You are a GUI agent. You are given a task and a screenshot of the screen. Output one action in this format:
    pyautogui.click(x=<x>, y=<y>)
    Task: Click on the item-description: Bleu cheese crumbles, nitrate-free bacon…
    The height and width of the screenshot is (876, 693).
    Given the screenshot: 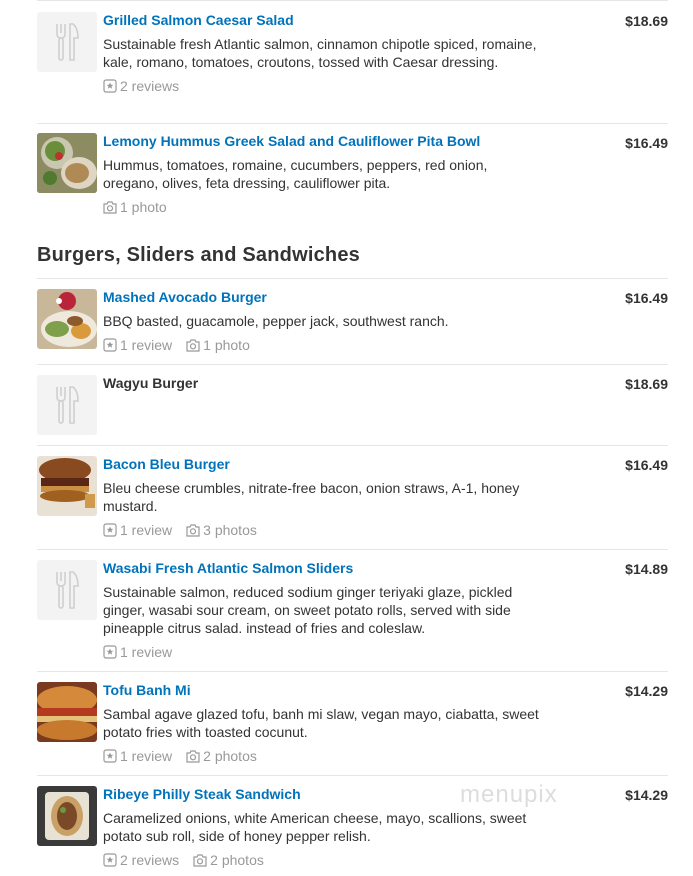 What is the action you would take?
    pyautogui.click(x=311, y=497)
    